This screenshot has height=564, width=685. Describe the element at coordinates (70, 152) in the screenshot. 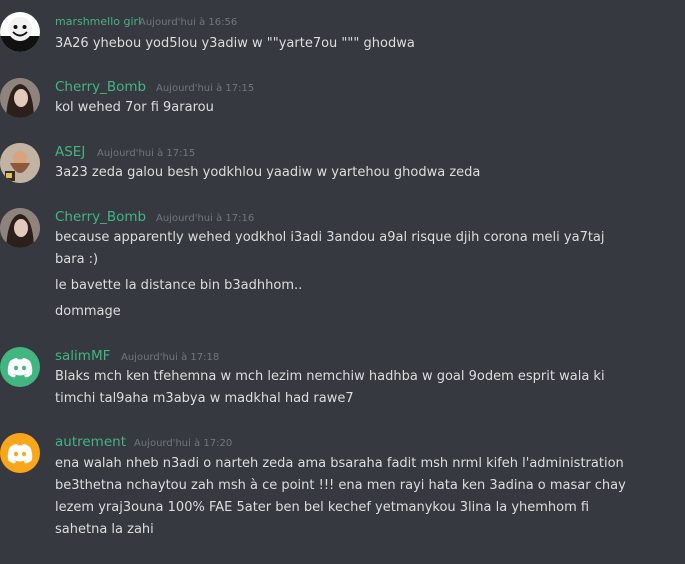

I see `username: ASEJ` at that location.